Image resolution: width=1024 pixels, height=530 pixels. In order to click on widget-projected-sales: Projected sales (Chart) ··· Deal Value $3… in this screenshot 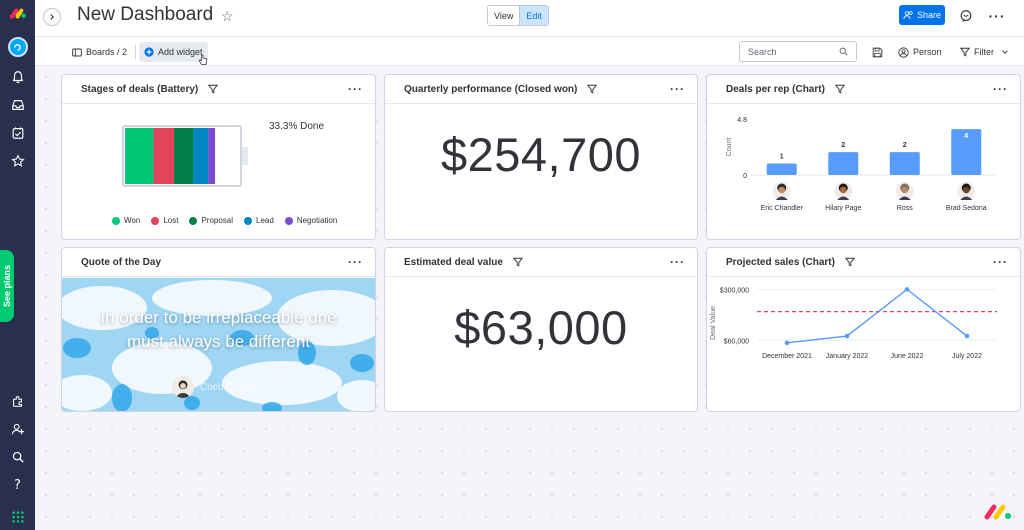, I will do `click(863, 329)`.